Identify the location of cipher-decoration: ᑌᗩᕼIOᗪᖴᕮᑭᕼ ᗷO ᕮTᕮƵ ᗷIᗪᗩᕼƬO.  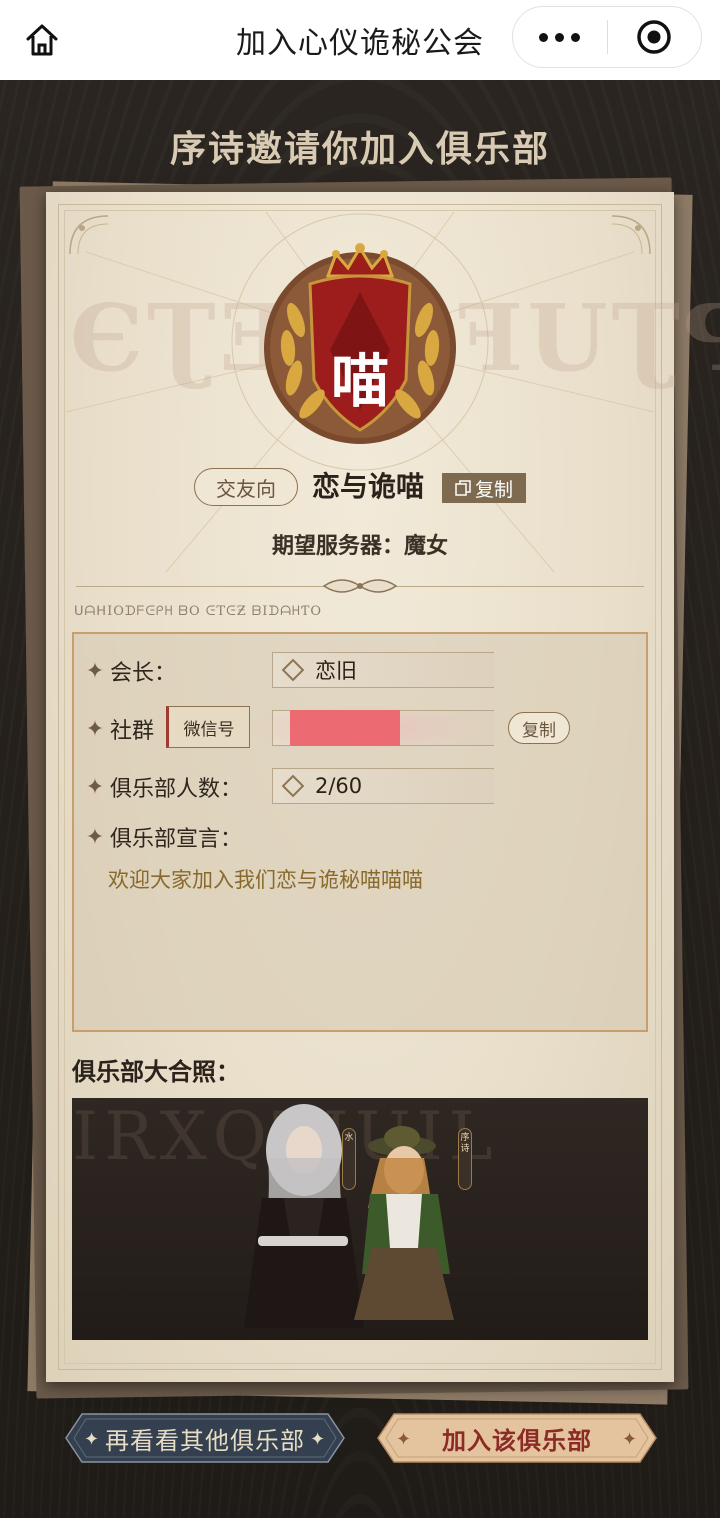
(198, 611).